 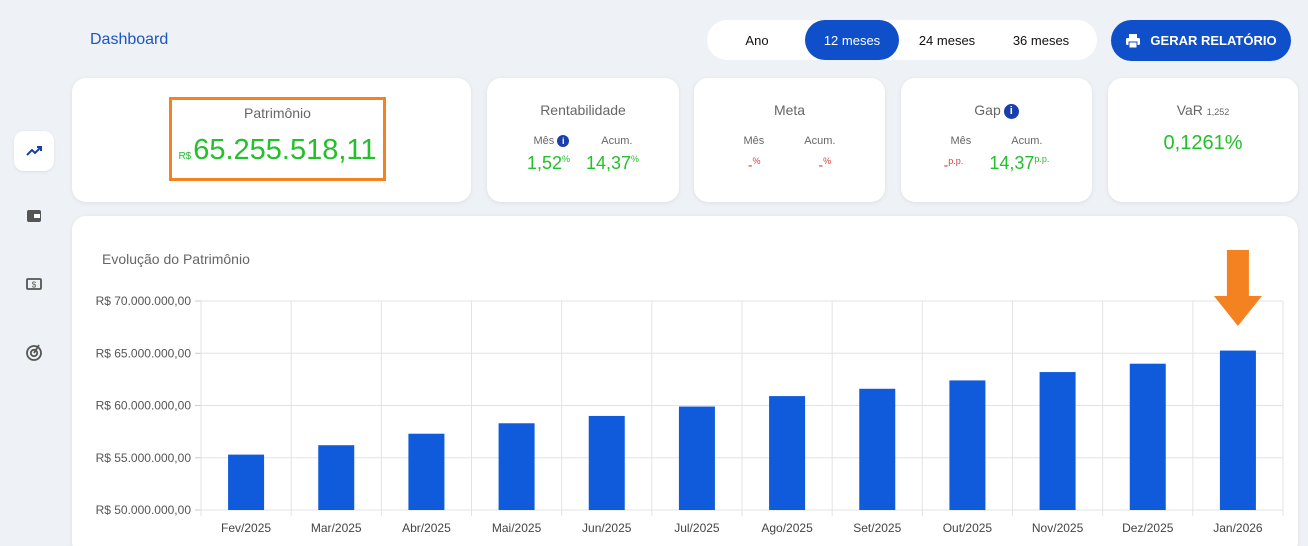 What do you see at coordinates (144, 353) in the screenshot?
I see `y-tick-label: R$ 65.000.000,00` at bounding box center [144, 353].